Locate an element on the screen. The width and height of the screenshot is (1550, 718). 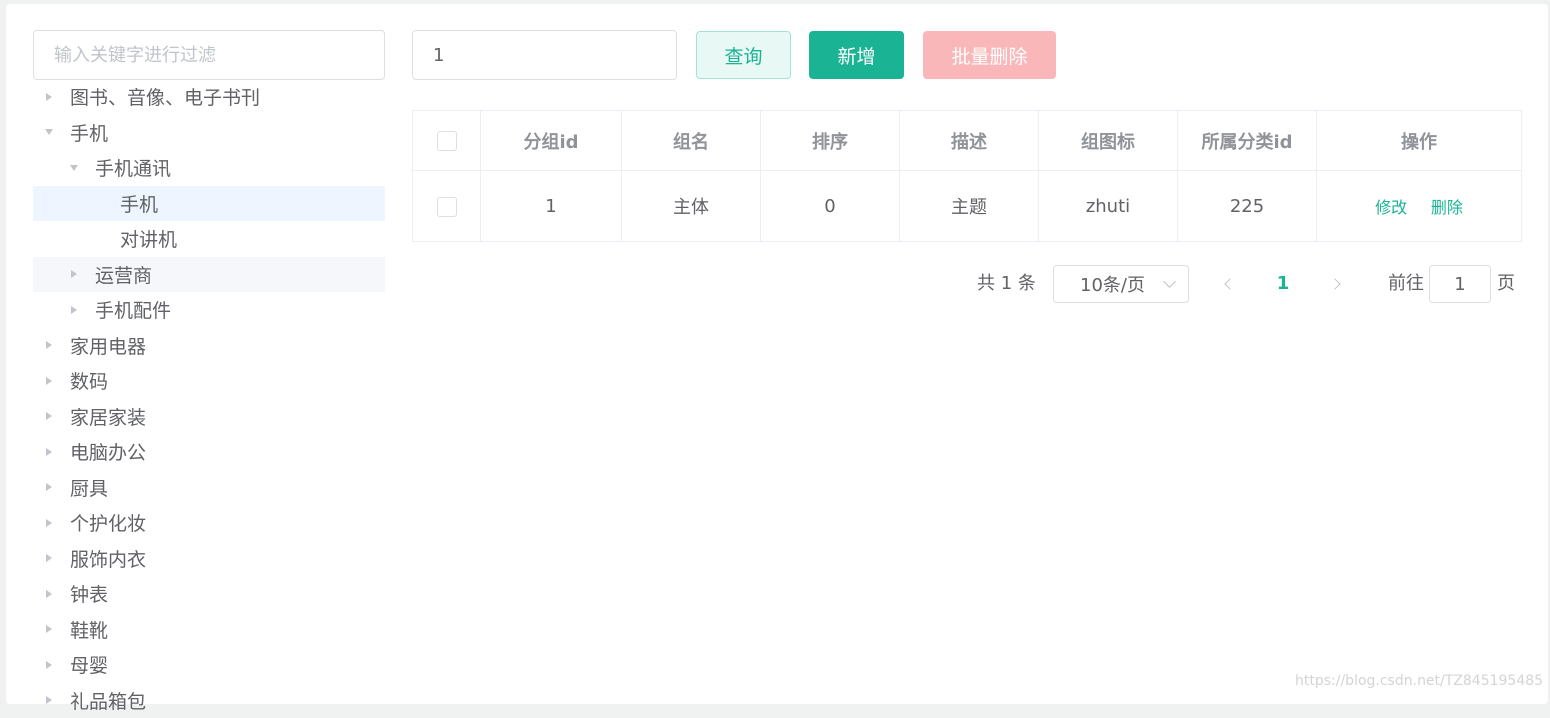
delete-link: 删除 is located at coordinates (1447, 207).